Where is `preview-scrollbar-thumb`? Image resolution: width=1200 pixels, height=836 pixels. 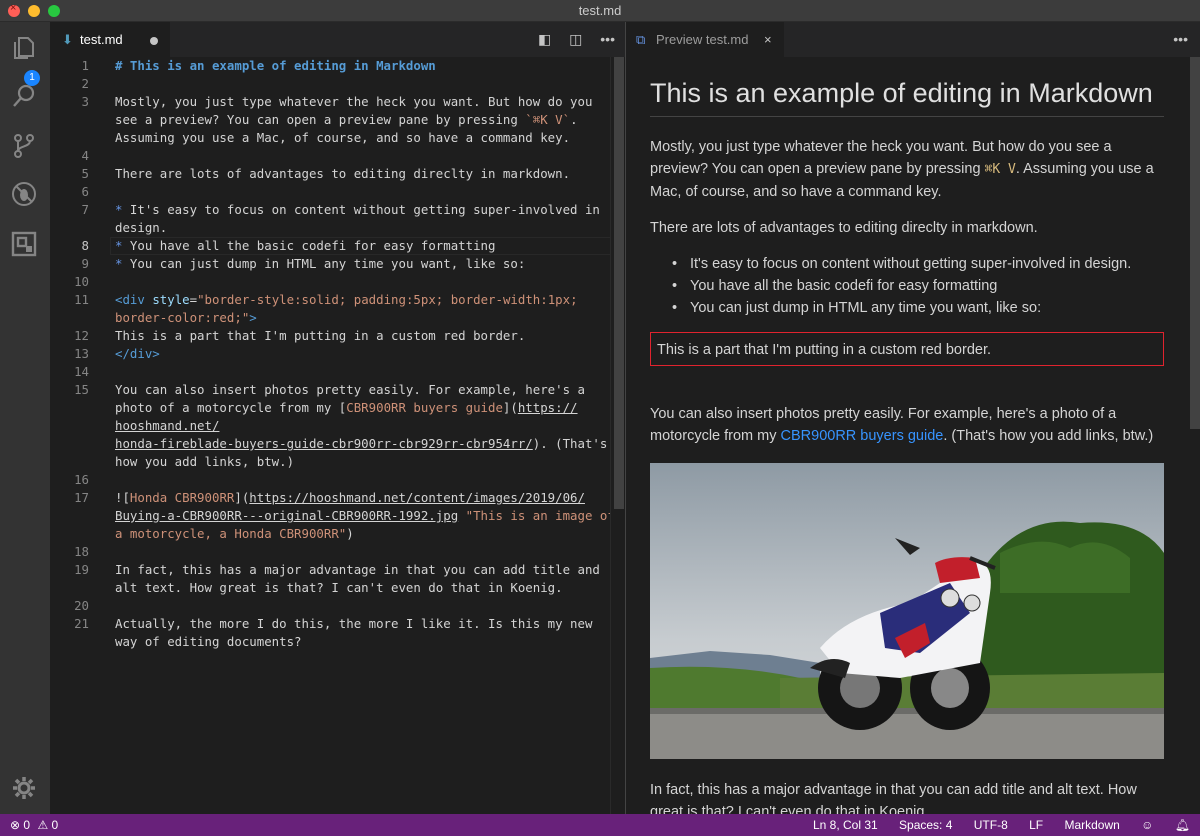
preview-scrollbar-thumb is located at coordinates (1195, 243).